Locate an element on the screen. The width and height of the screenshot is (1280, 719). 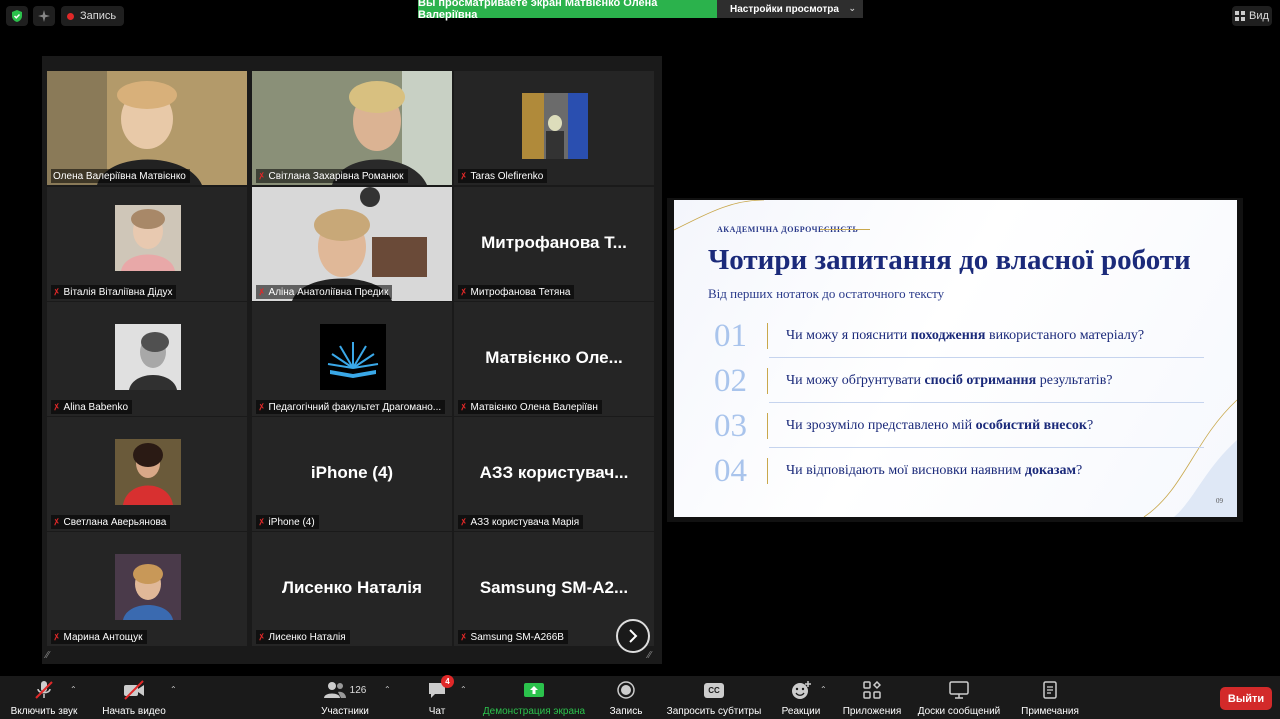
share-screen-label: Демонстрация экрана is located at coordinates (534, 711).